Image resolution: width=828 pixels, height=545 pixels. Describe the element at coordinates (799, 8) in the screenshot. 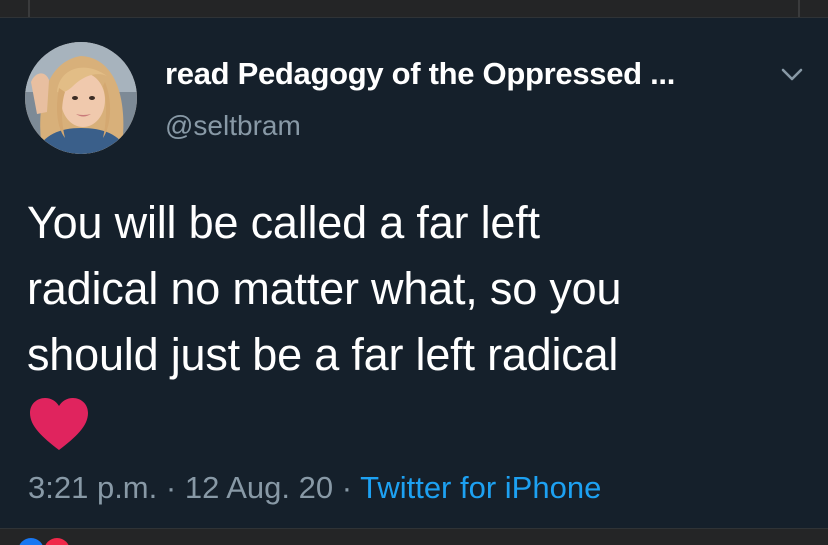

I see `top-edge-divider-right` at that location.